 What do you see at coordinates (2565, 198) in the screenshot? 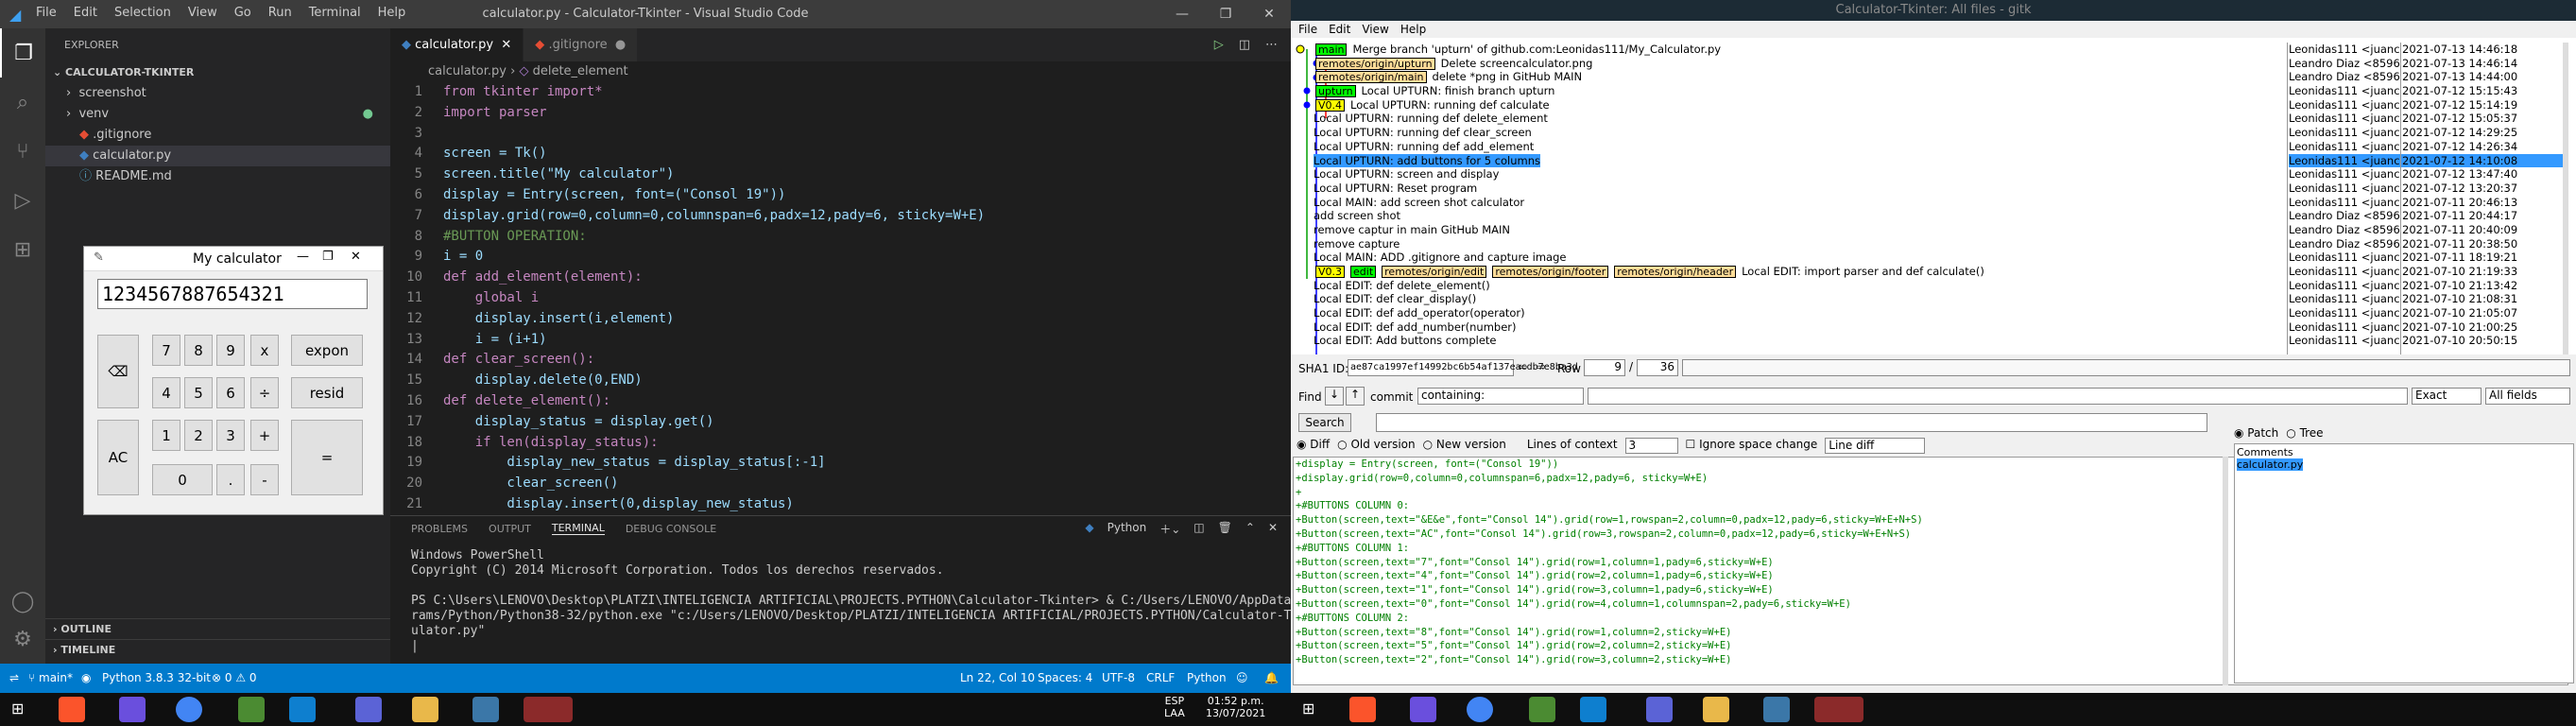
I see `commit-scrollbar` at bounding box center [2565, 198].